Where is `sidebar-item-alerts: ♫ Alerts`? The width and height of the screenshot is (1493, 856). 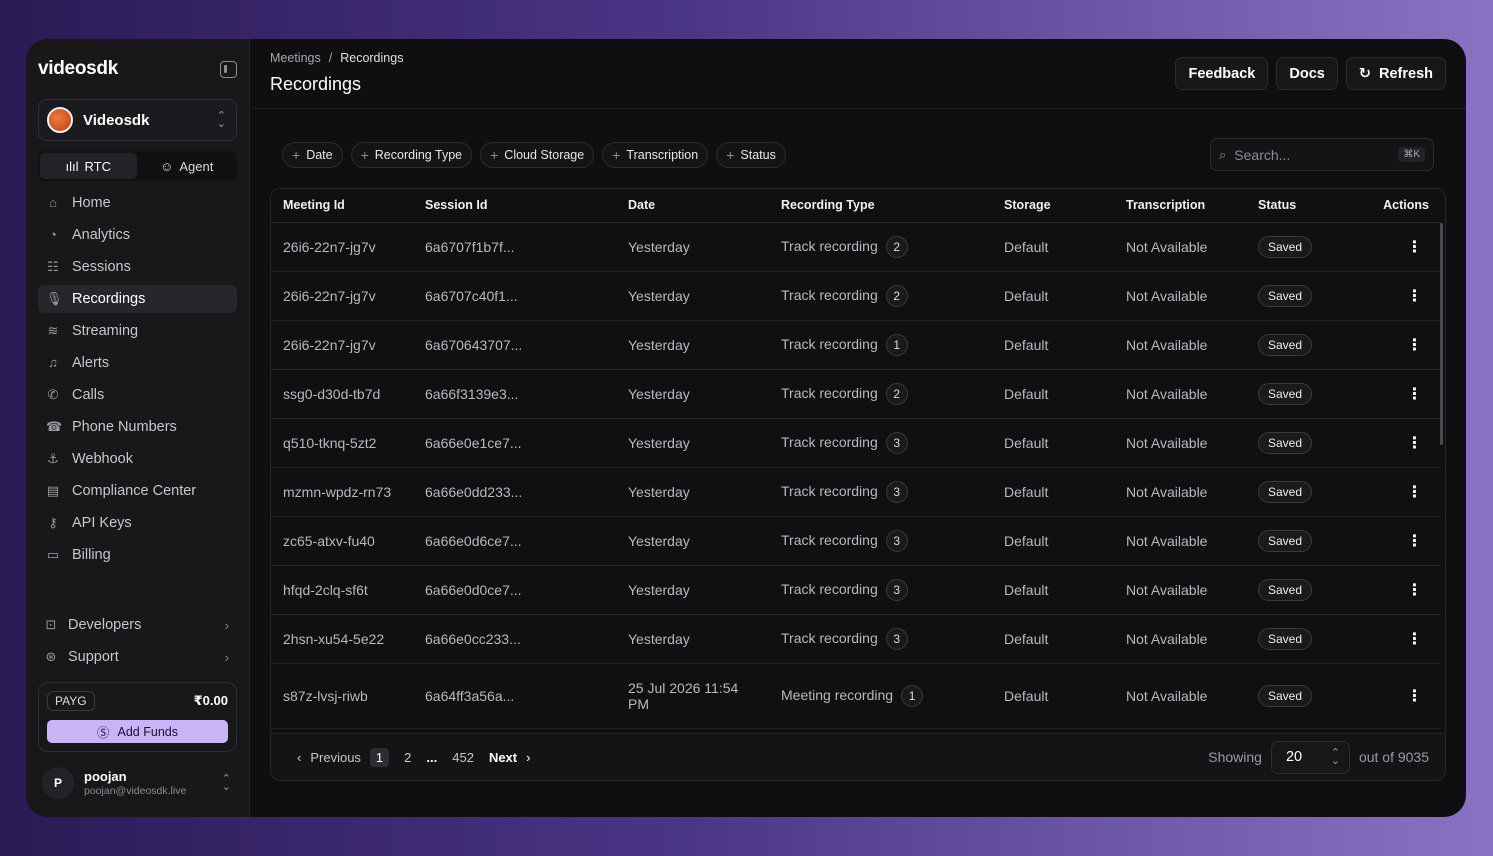 sidebar-item-alerts: ♫ Alerts is located at coordinates (137, 363).